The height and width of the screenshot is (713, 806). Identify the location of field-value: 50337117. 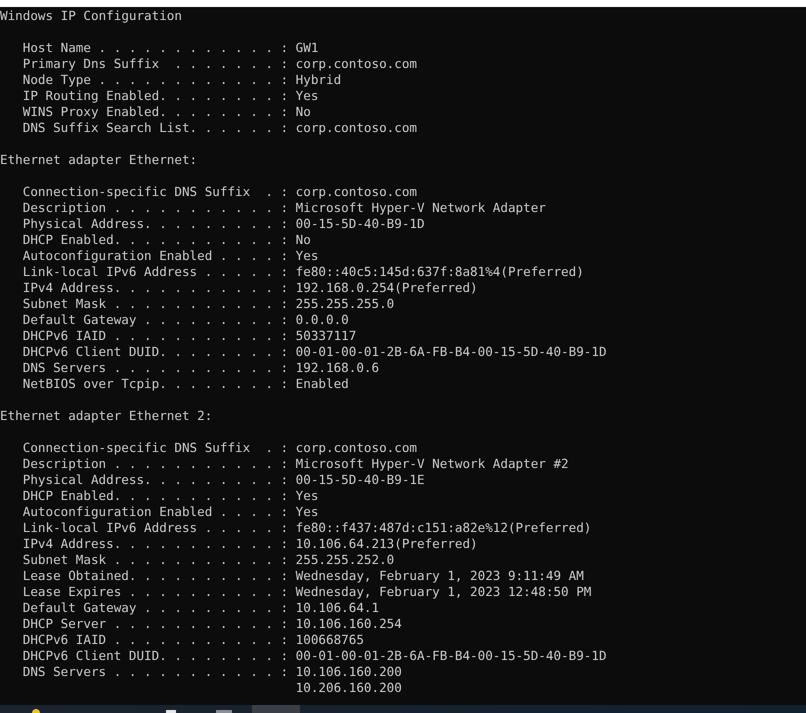
(327, 336).